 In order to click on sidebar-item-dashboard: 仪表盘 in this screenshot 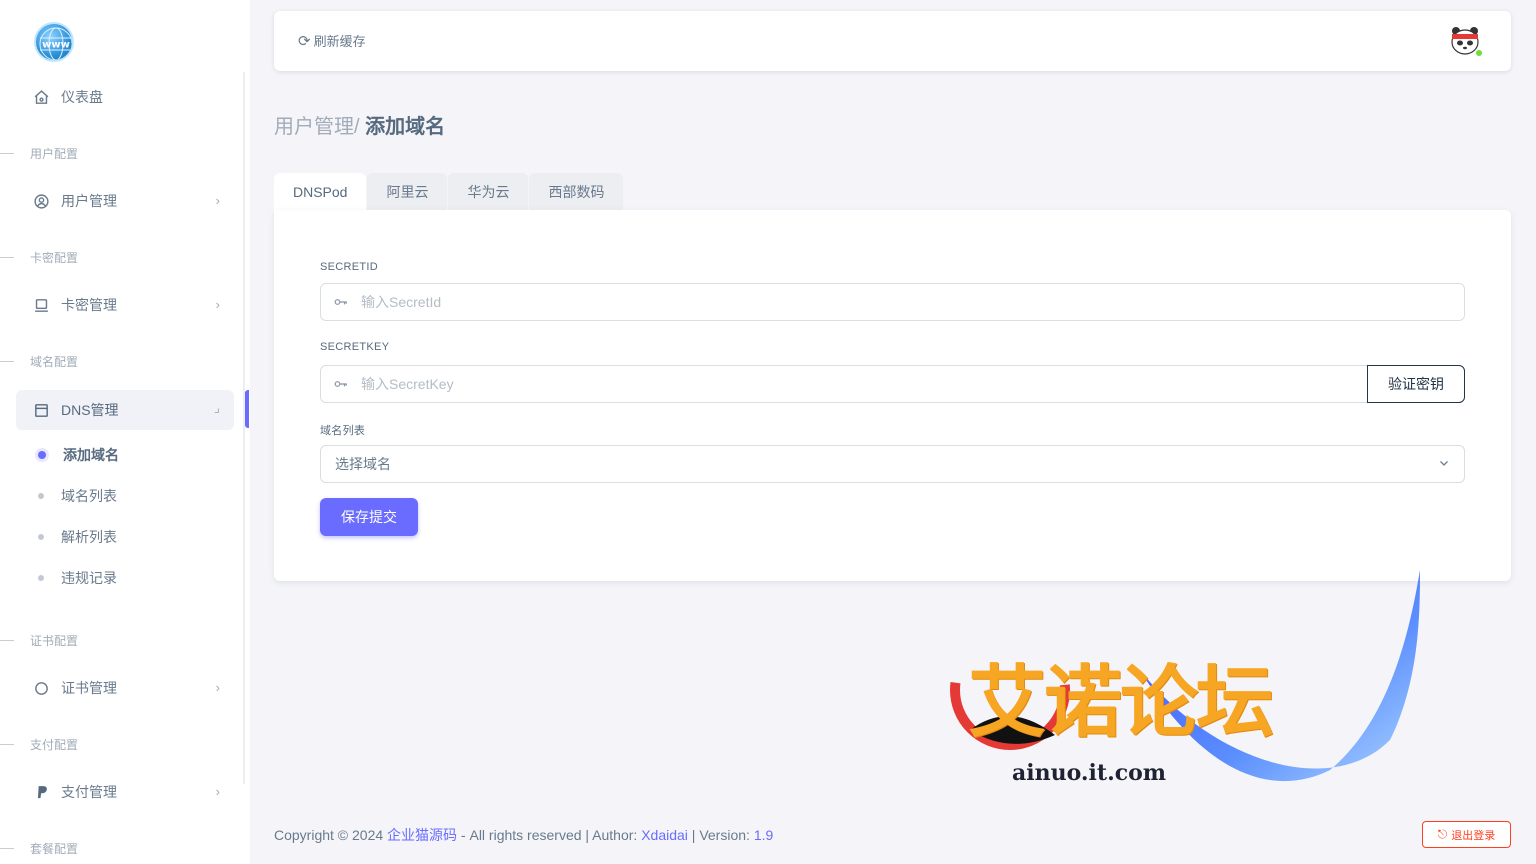, I will do `click(125, 97)`.